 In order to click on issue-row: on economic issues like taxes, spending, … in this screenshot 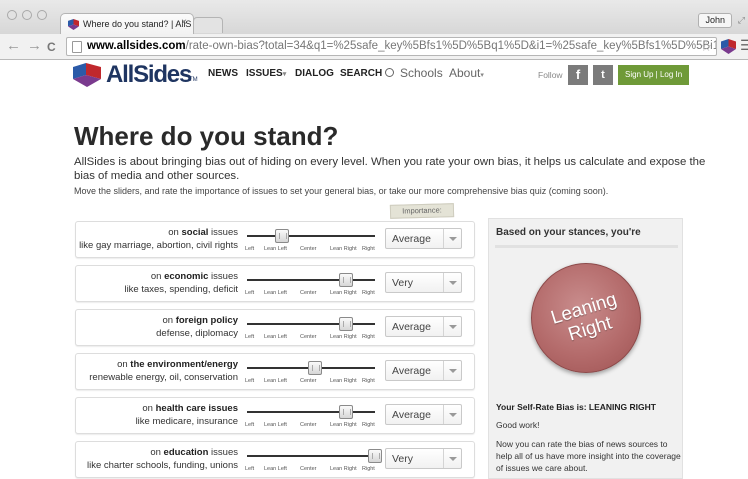, I will do `click(275, 283)`.